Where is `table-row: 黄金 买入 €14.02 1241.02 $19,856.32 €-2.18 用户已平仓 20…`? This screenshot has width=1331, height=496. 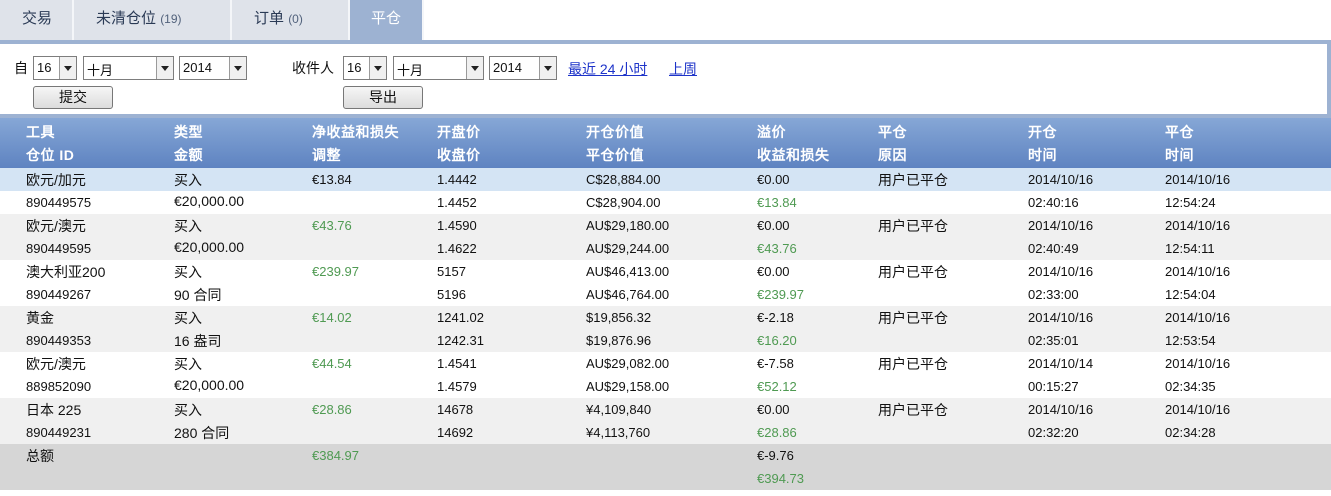 table-row: 黄金 买入 €14.02 1241.02 $19,856.32 €-2.18 用户已平仓 20… is located at coordinates (665, 317).